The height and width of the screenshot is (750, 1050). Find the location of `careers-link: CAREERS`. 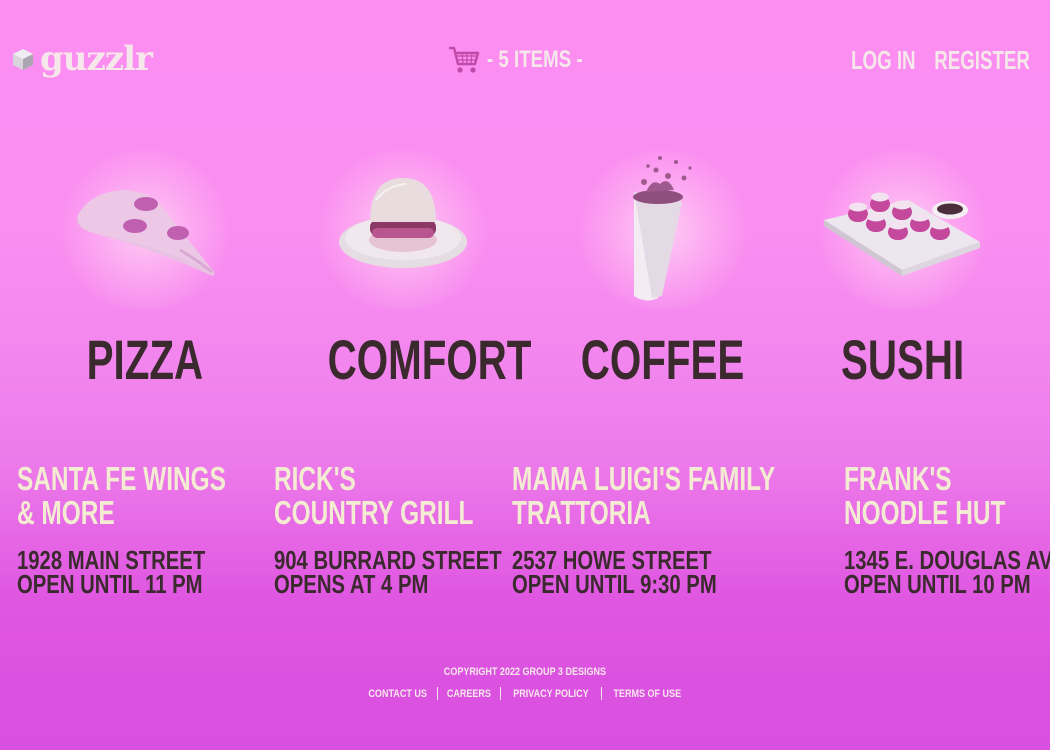

careers-link: CAREERS is located at coordinates (469, 694).